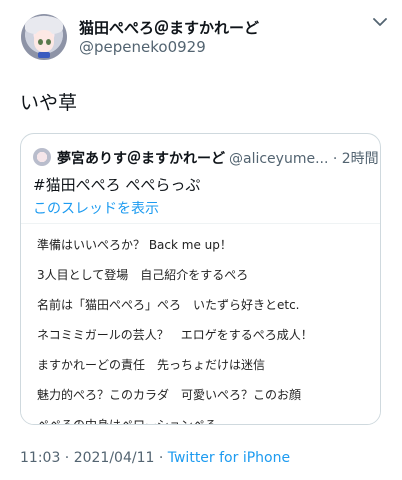 This screenshot has height=480, width=402. I want to click on author-handle: @pepeneko0929, so click(142, 47).